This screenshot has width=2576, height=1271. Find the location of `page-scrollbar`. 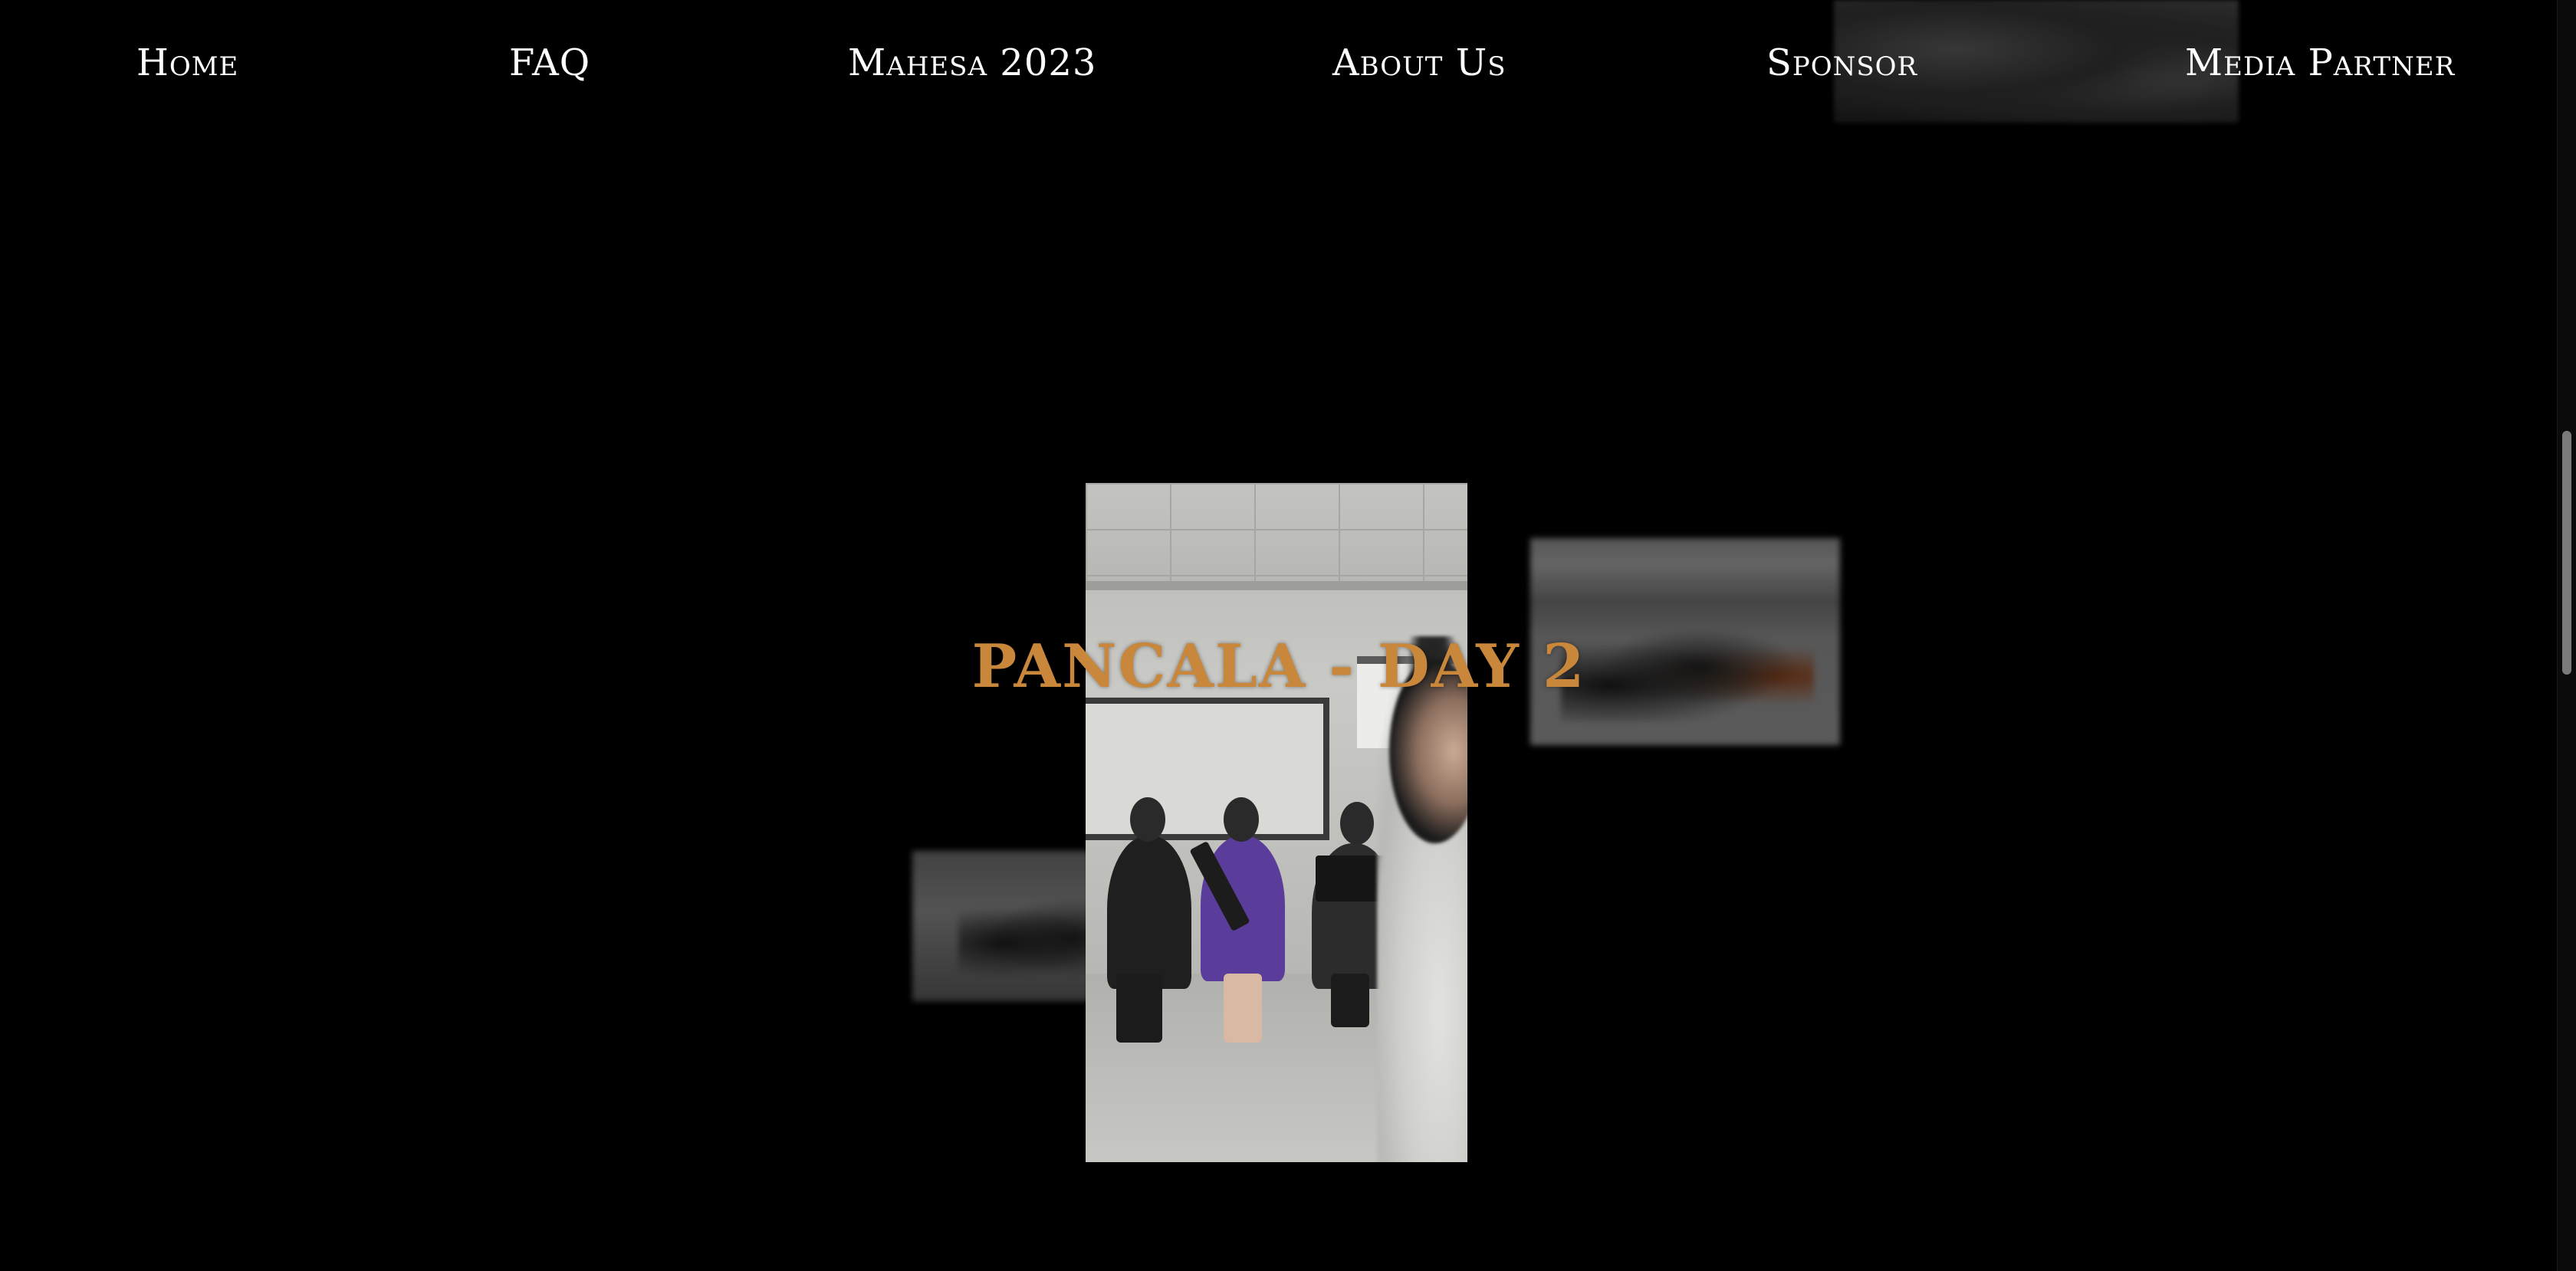

page-scrollbar is located at coordinates (2567, 635).